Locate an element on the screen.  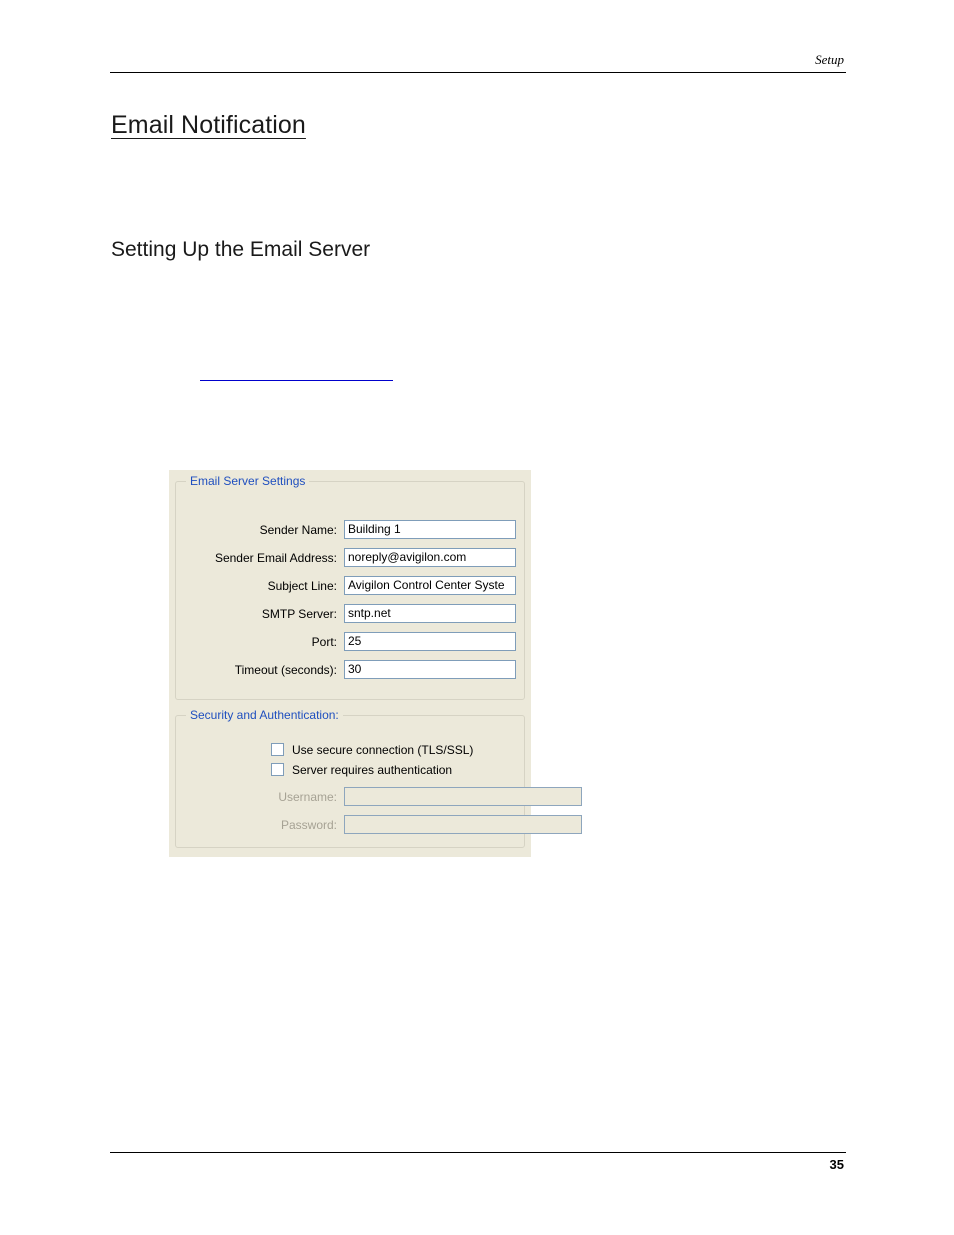
page-number: 35 is located at coordinates (836, 1164).